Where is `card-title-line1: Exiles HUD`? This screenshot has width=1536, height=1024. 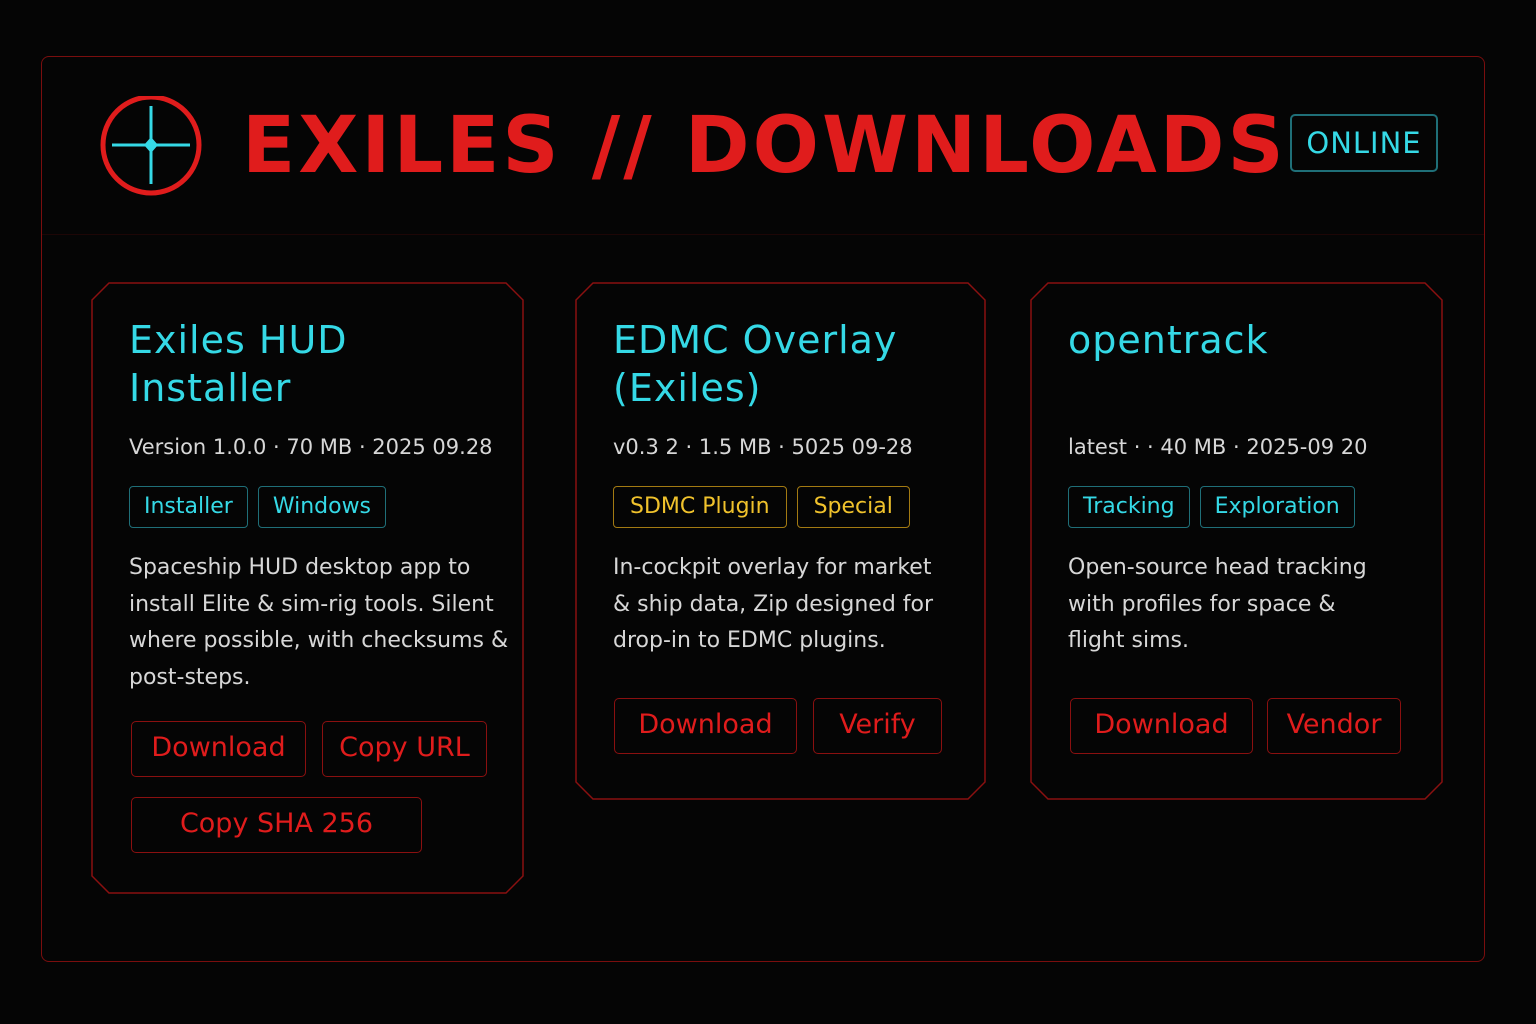
card-title-line1: Exiles HUD is located at coordinates (238, 340).